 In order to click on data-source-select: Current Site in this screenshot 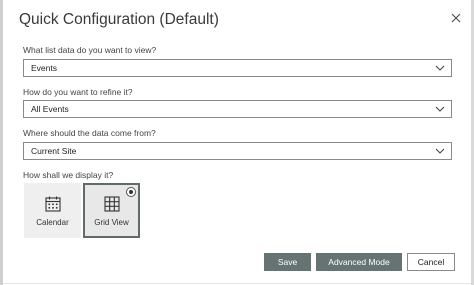, I will do `click(237, 151)`.